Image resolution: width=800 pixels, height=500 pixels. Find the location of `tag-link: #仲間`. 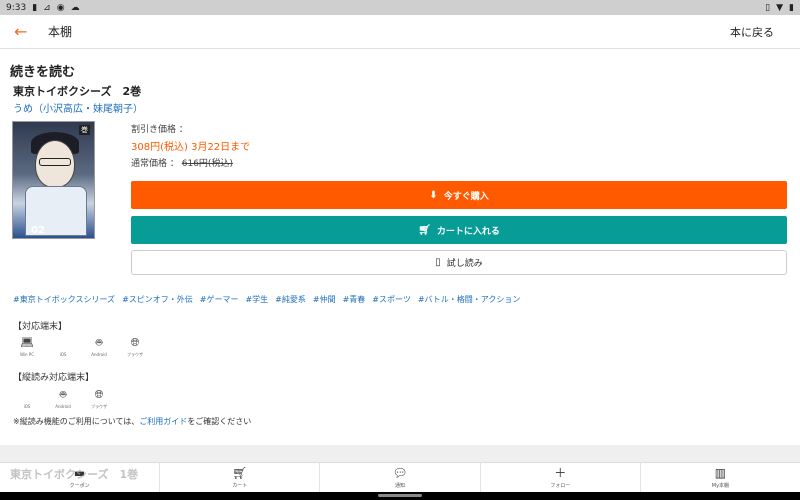

tag-link: #仲間 is located at coordinates (324, 299).